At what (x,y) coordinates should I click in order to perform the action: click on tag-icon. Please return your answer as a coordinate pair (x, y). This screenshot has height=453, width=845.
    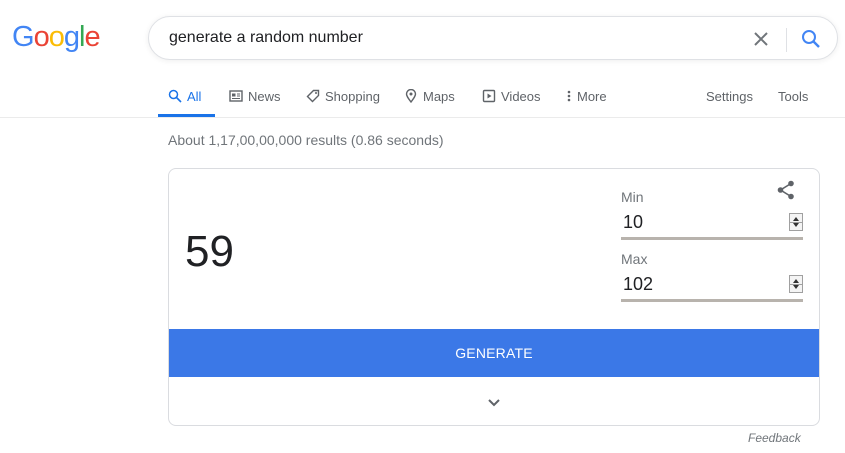
    Looking at the image, I should click on (313, 96).